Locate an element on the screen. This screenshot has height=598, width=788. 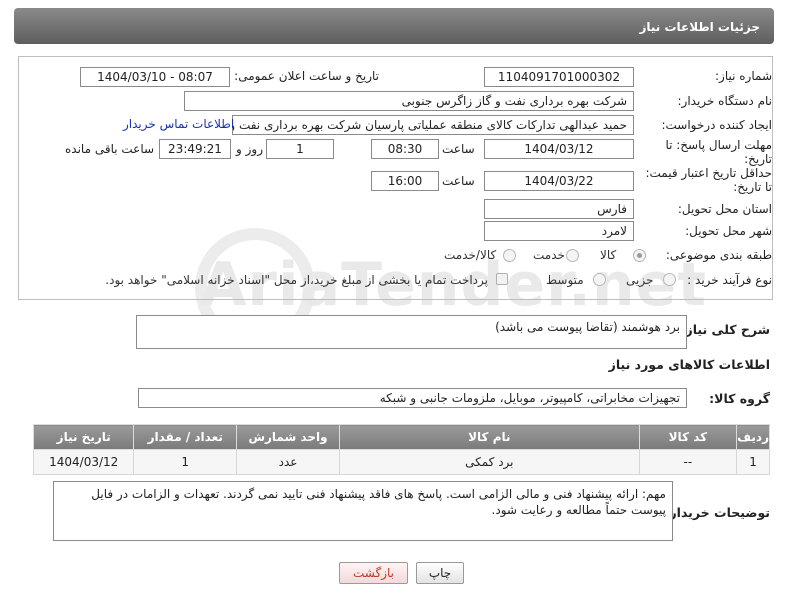
category-service-radio is located at coordinates (572, 255).